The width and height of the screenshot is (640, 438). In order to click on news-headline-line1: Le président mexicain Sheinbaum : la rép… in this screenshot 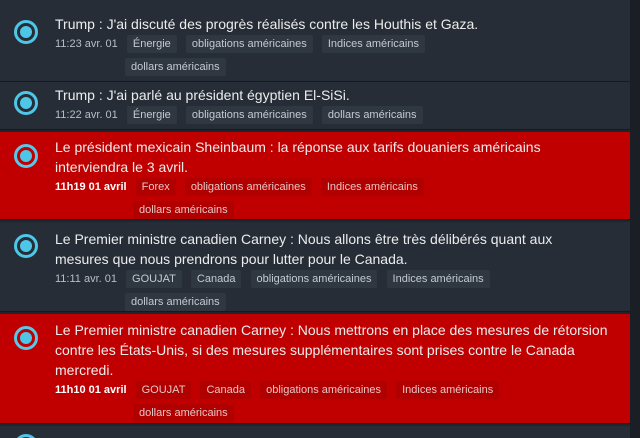, I will do `click(337, 147)`.